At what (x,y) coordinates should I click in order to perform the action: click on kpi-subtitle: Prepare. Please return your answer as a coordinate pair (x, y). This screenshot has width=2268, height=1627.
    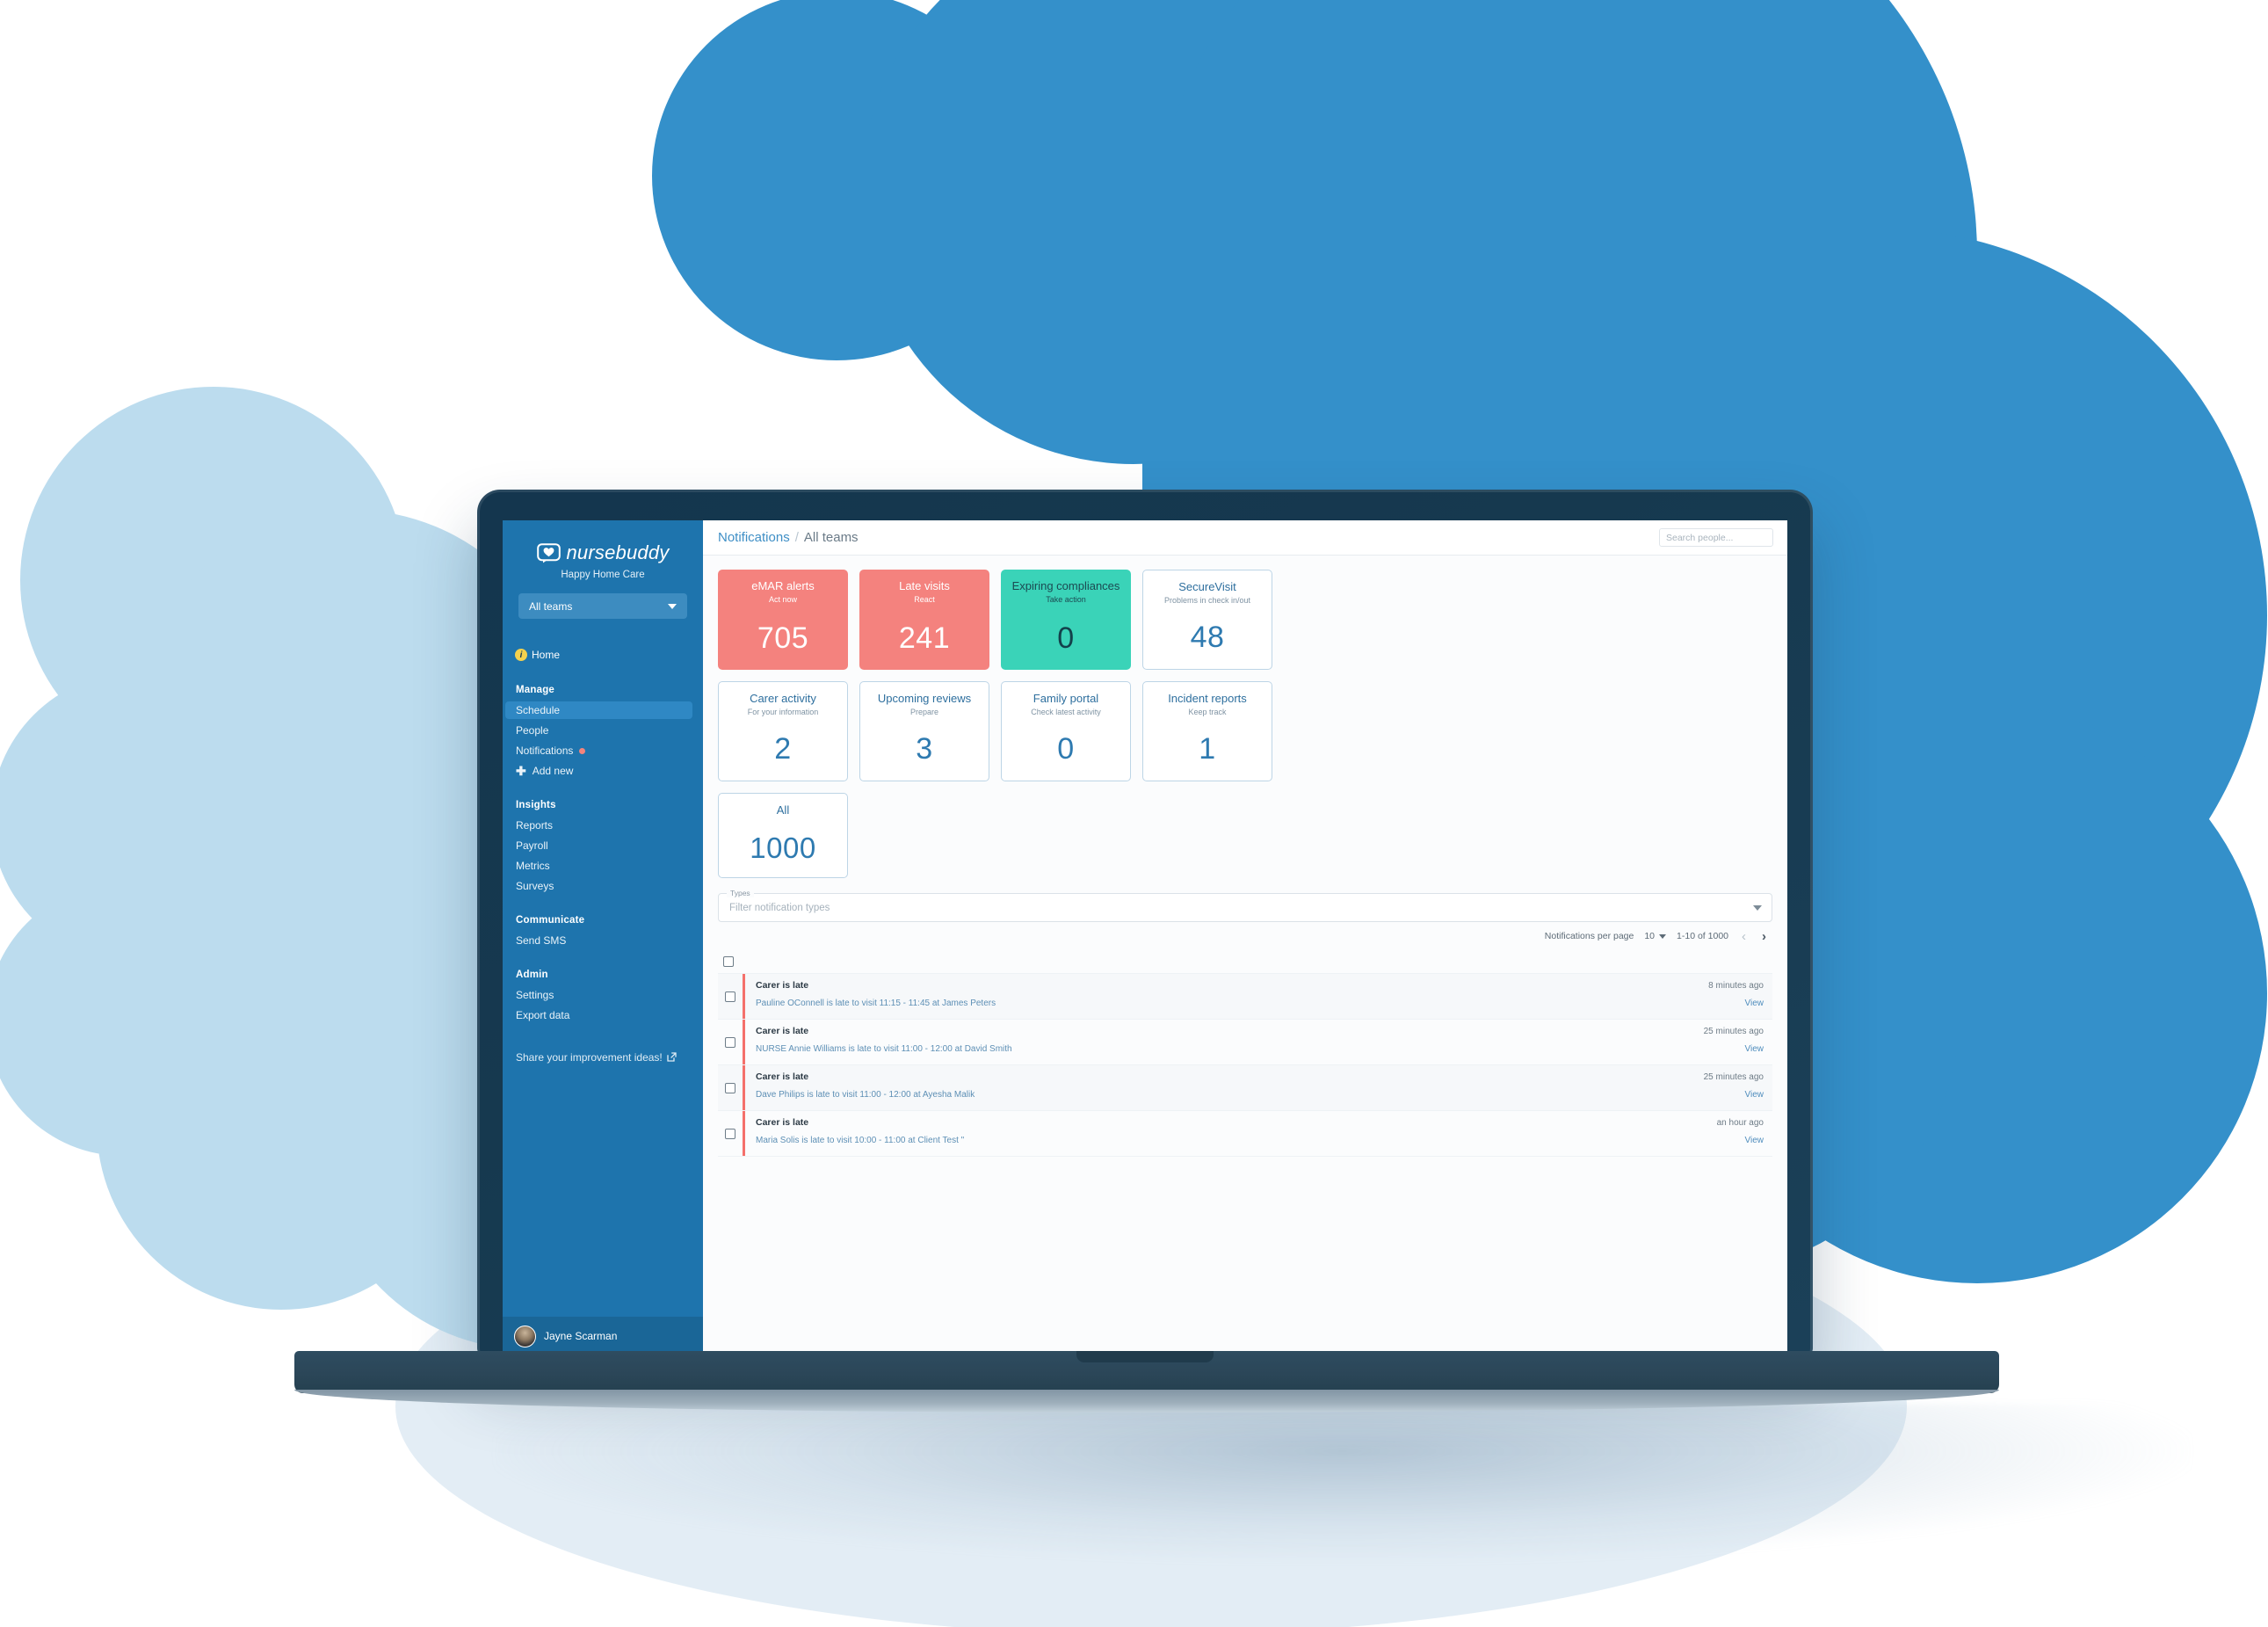
    Looking at the image, I should click on (924, 712).